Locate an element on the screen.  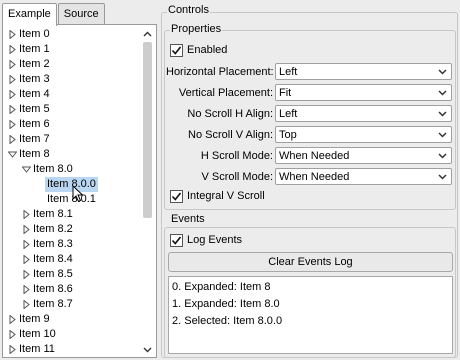
tree-item: Item 6 is located at coordinates (29, 124).